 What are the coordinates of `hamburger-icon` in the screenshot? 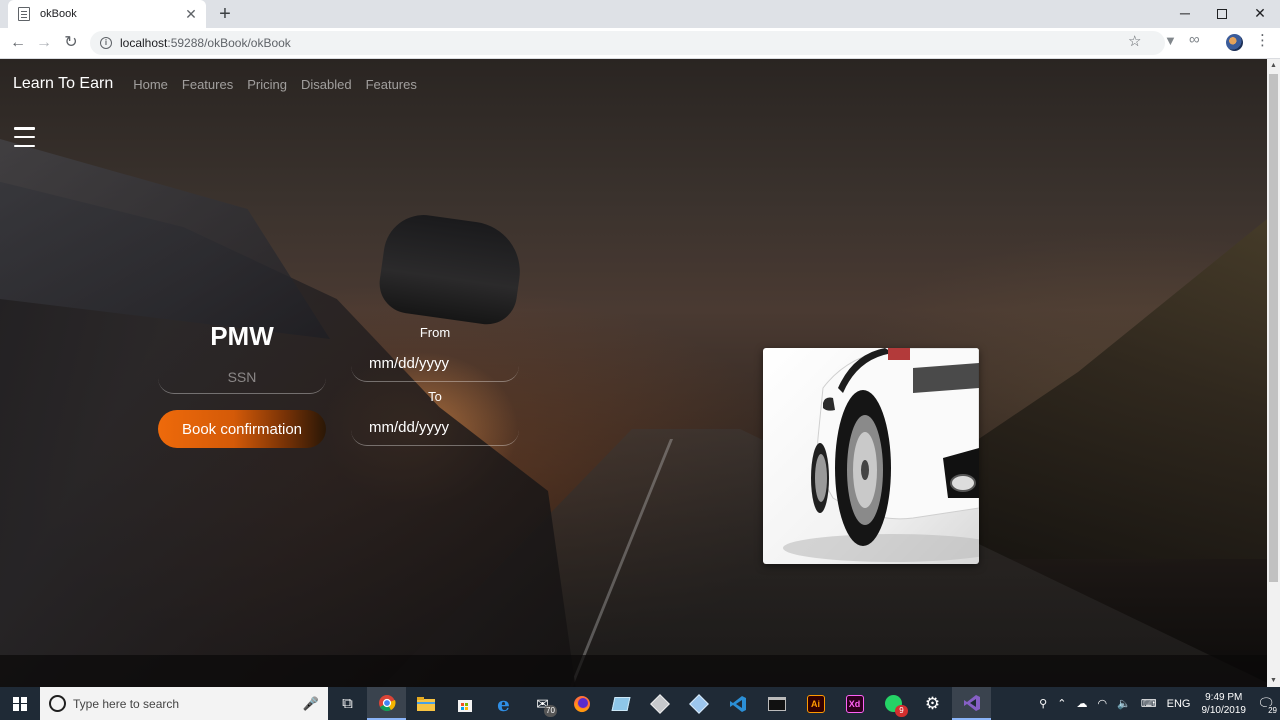 It's located at (24, 137).